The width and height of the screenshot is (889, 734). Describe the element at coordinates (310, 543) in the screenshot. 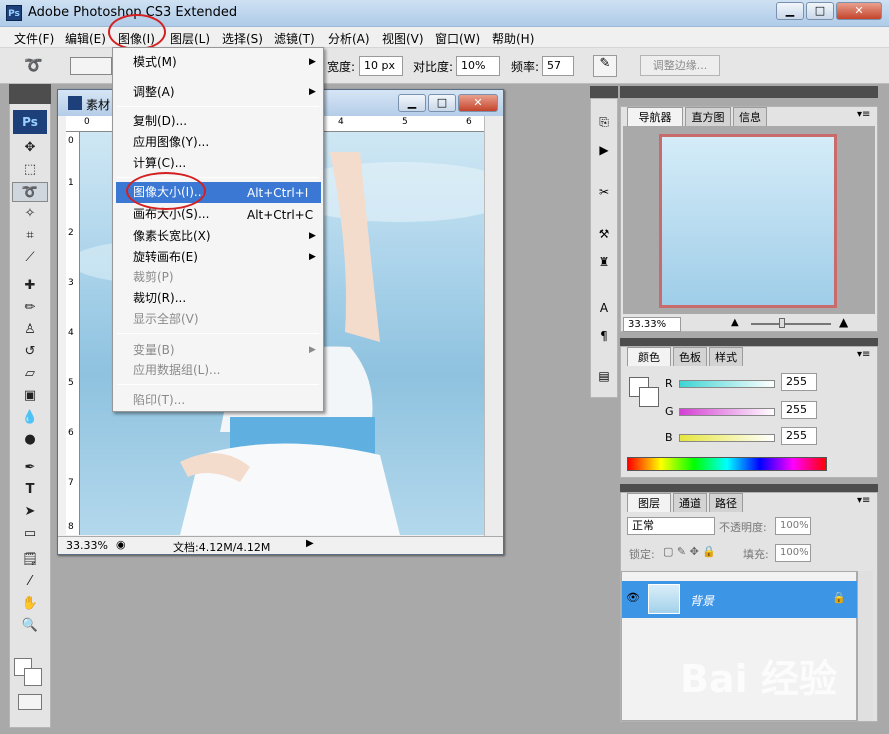

I see `status-menu-arrow-icon: ▶` at that location.